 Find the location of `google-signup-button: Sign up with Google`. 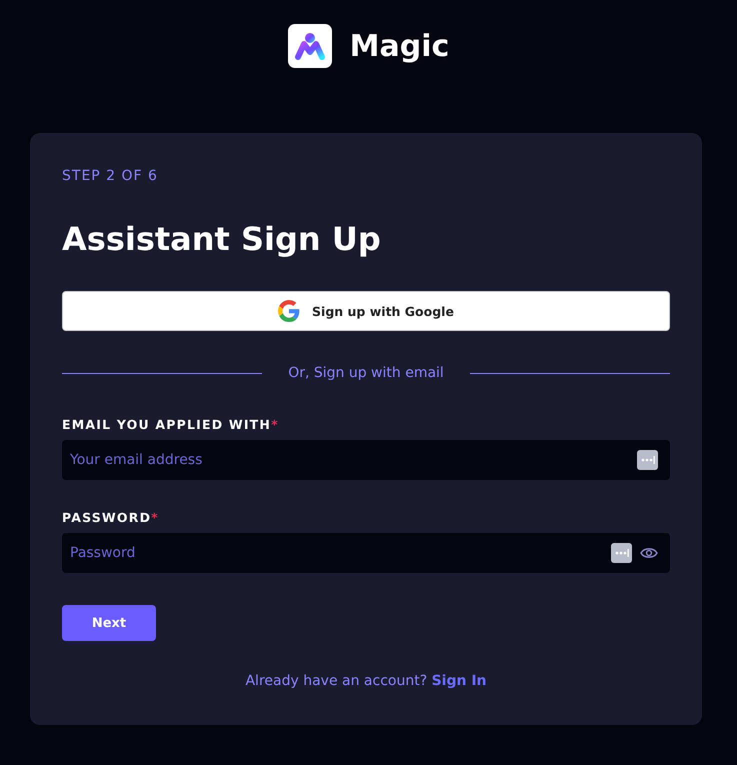

google-signup-button: Sign up with Google is located at coordinates (366, 311).